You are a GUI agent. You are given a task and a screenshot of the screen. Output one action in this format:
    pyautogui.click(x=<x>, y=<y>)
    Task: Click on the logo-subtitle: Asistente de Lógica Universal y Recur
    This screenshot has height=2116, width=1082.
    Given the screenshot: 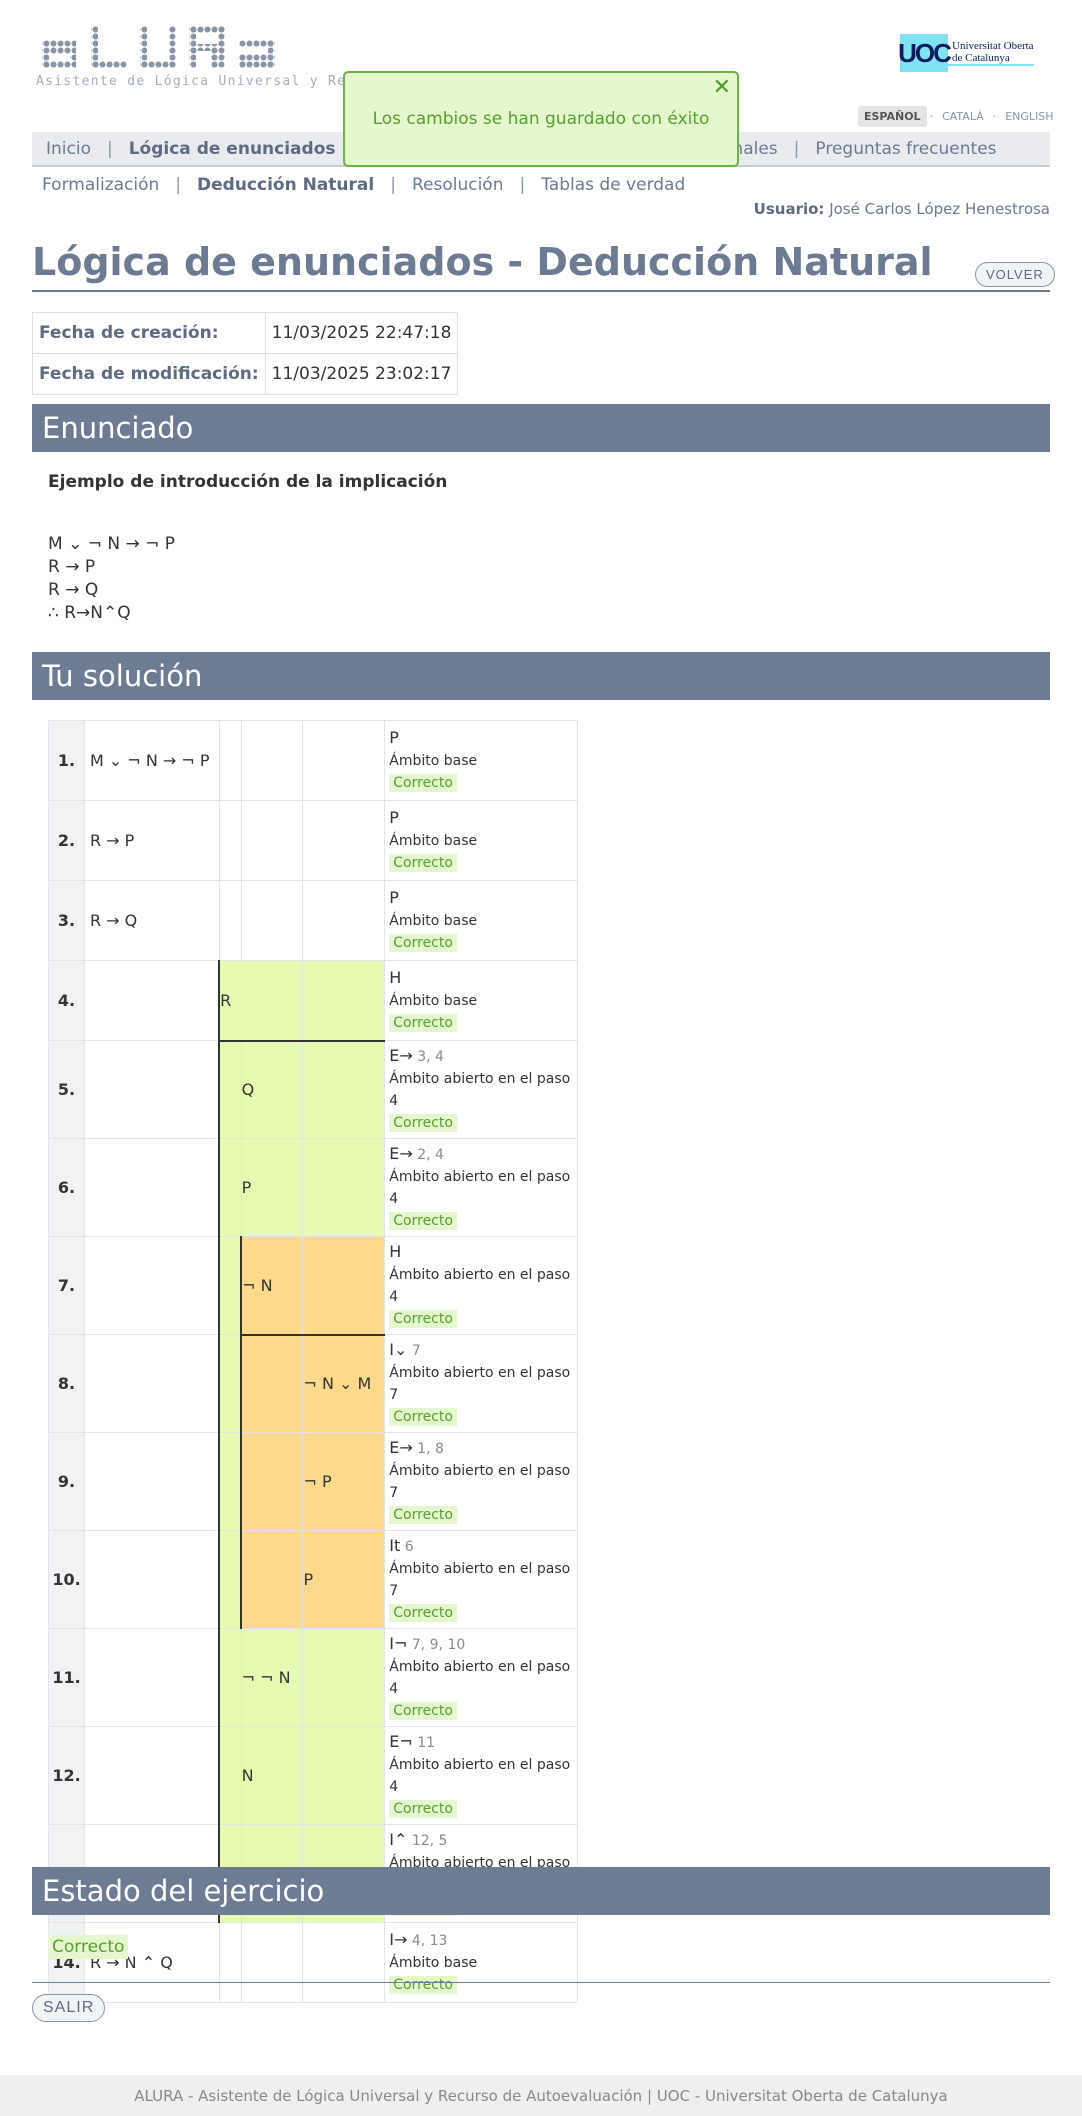 What is the action you would take?
    pyautogui.click(x=205, y=81)
    